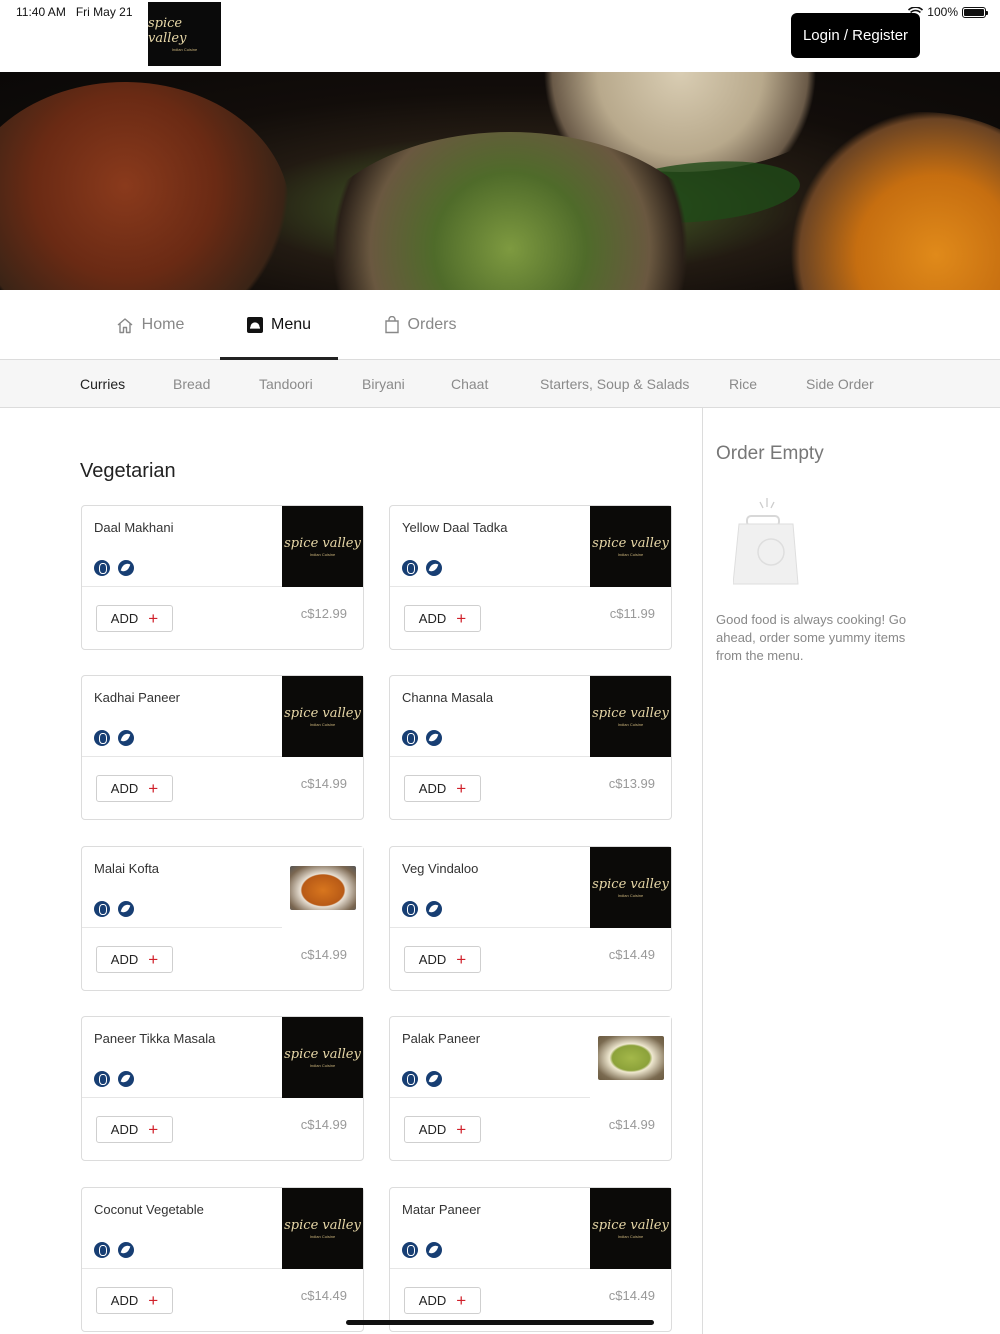  Describe the element at coordinates (631, 1124) in the screenshot. I see `menu-item-price: c$14.99` at that location.